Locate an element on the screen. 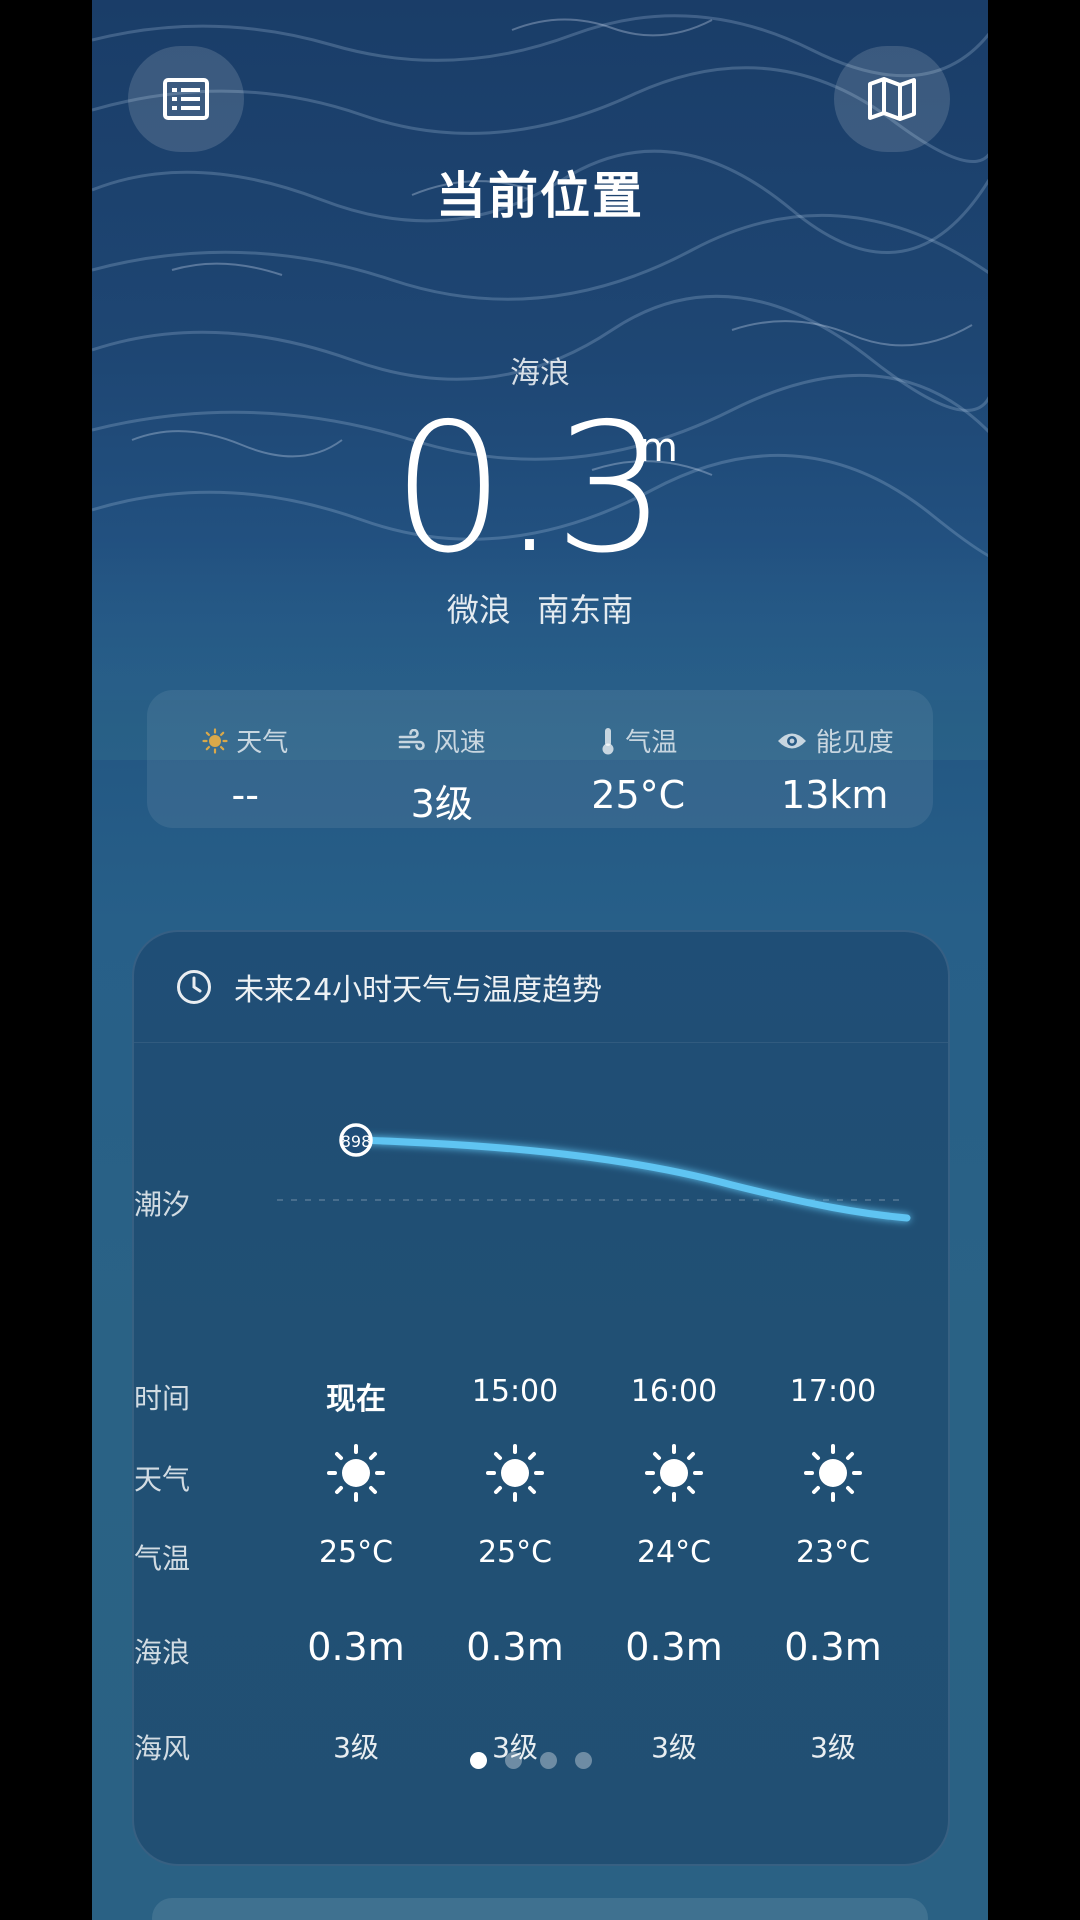 The height and width of the screenshot is (1920, 1080). wave-level: 微浪 is located at coordinates (478, 610).